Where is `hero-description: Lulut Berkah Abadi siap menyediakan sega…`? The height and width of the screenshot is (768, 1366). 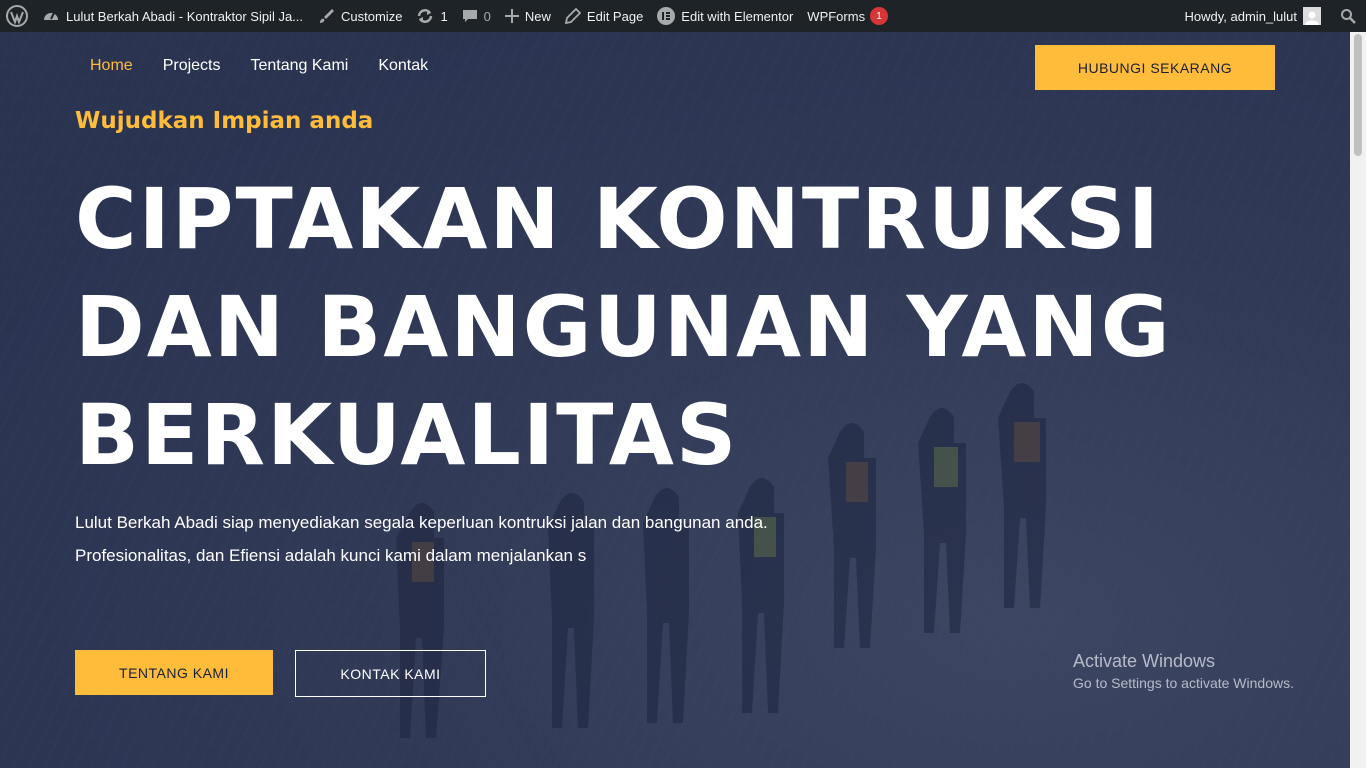
hero-description: Lulut Berkah Abadi siap menyediakan sega… is located at coordinates (421, 539).